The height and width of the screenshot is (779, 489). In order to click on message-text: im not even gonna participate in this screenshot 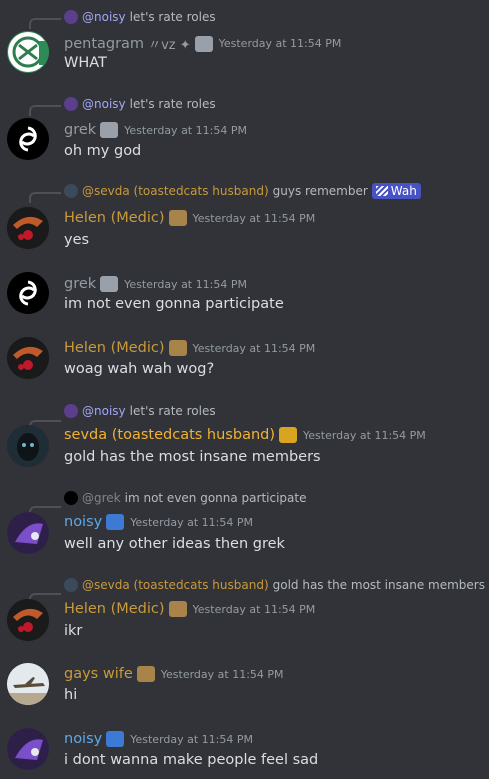, I will do `click(174, 304)`.